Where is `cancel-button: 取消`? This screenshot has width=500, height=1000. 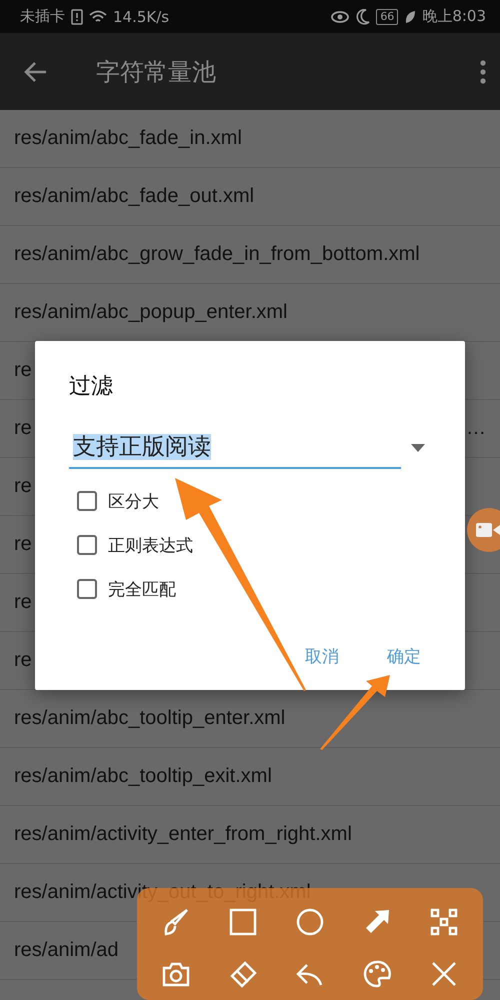 cancel-button: 取消 is located at coordinates (322, 656).